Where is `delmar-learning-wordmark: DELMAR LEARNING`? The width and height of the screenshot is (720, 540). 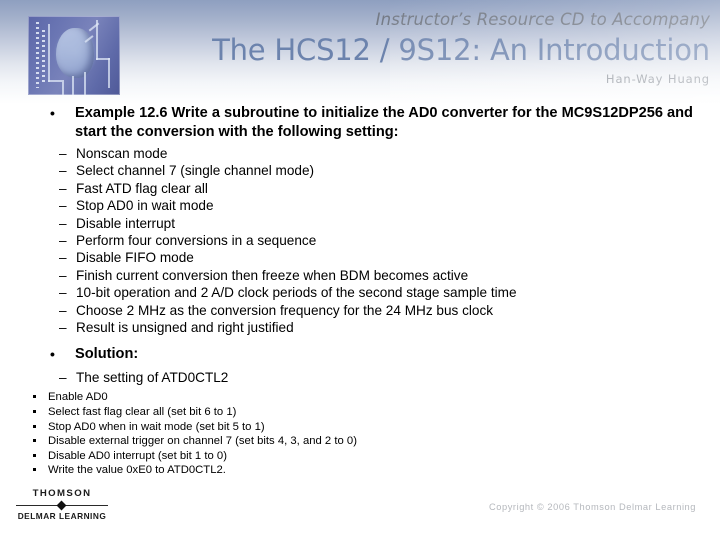 delmar-learning-wordmark: DELMAR LEARNING is located at coordinates (62, 516).